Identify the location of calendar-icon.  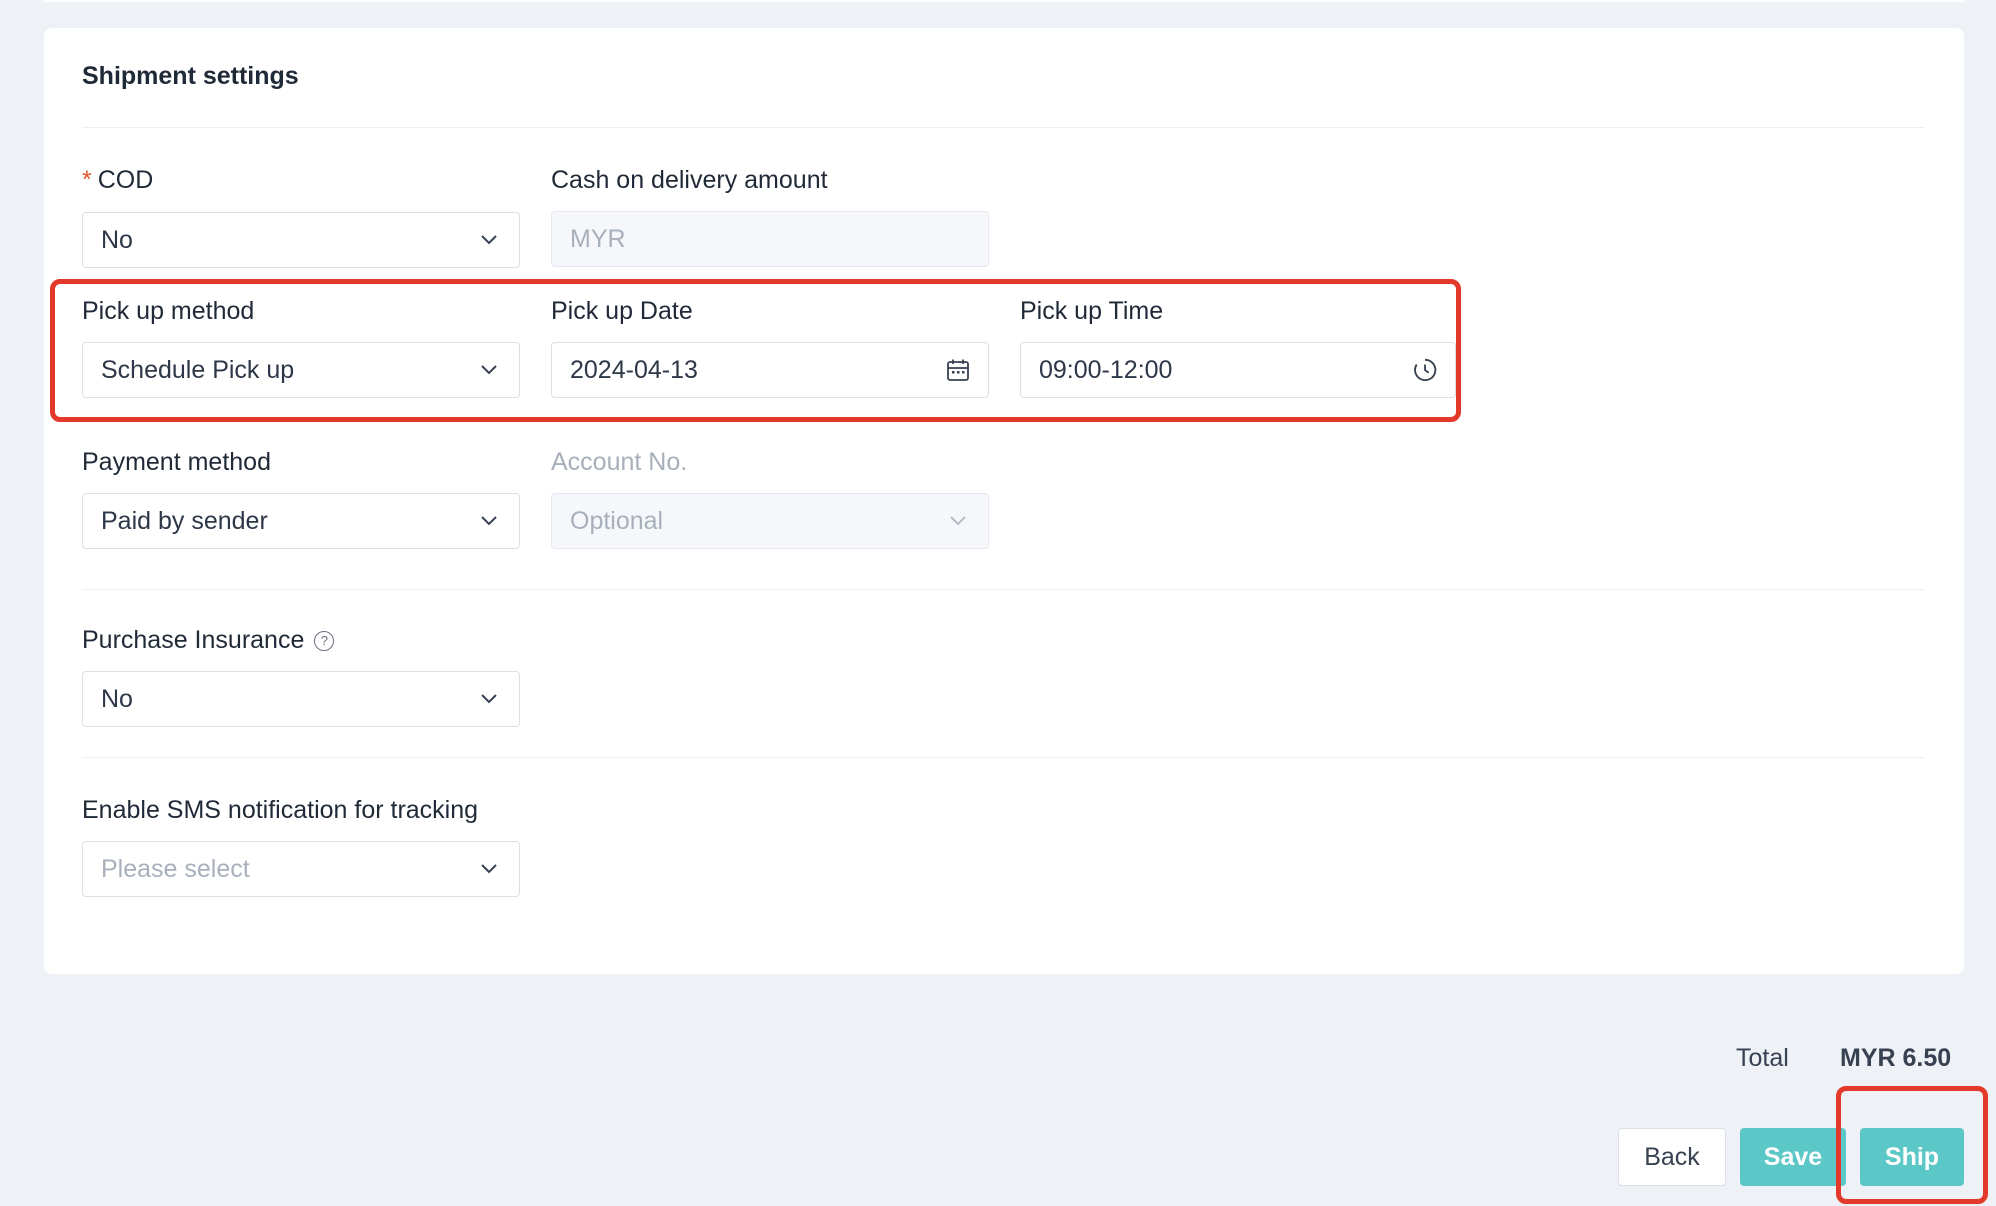
(958, 370).